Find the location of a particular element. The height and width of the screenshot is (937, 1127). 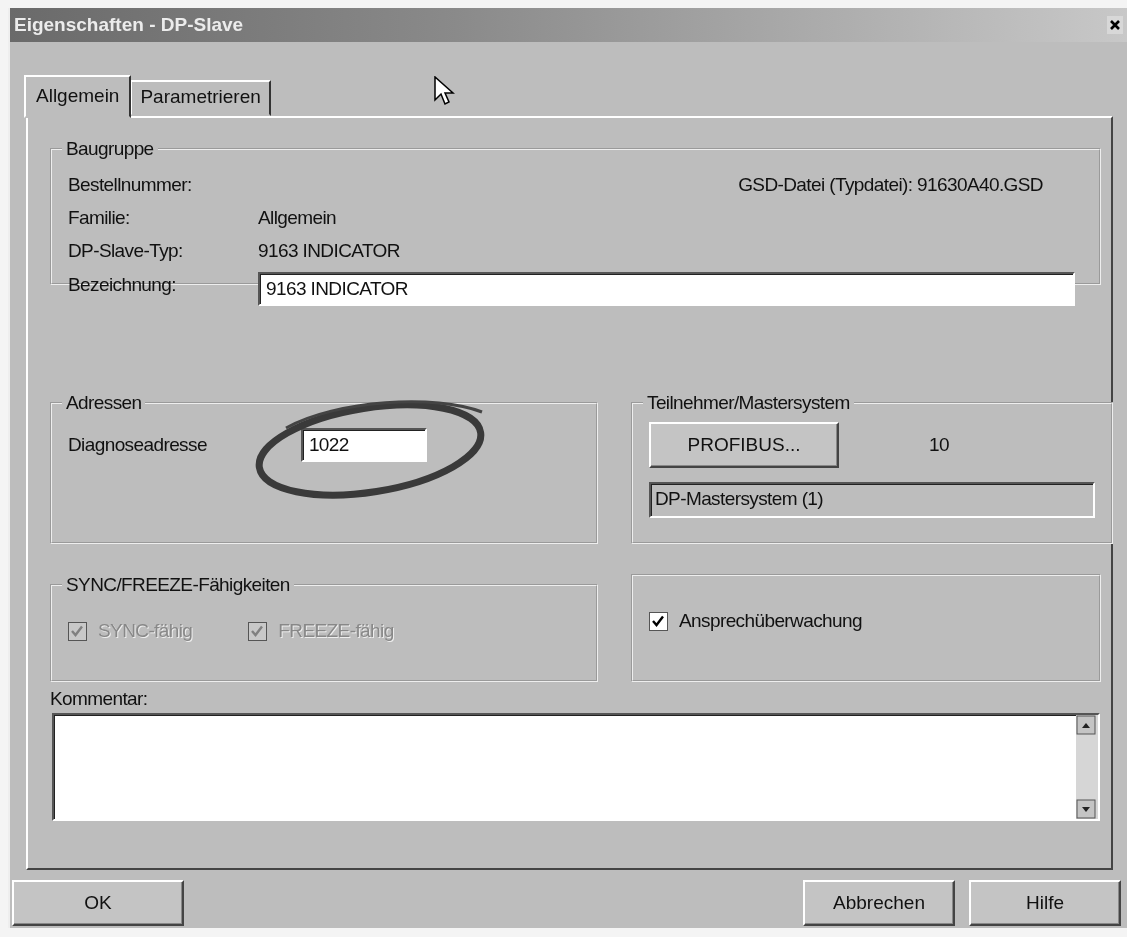

node-address: 10 is located at coordinates (939, 445).